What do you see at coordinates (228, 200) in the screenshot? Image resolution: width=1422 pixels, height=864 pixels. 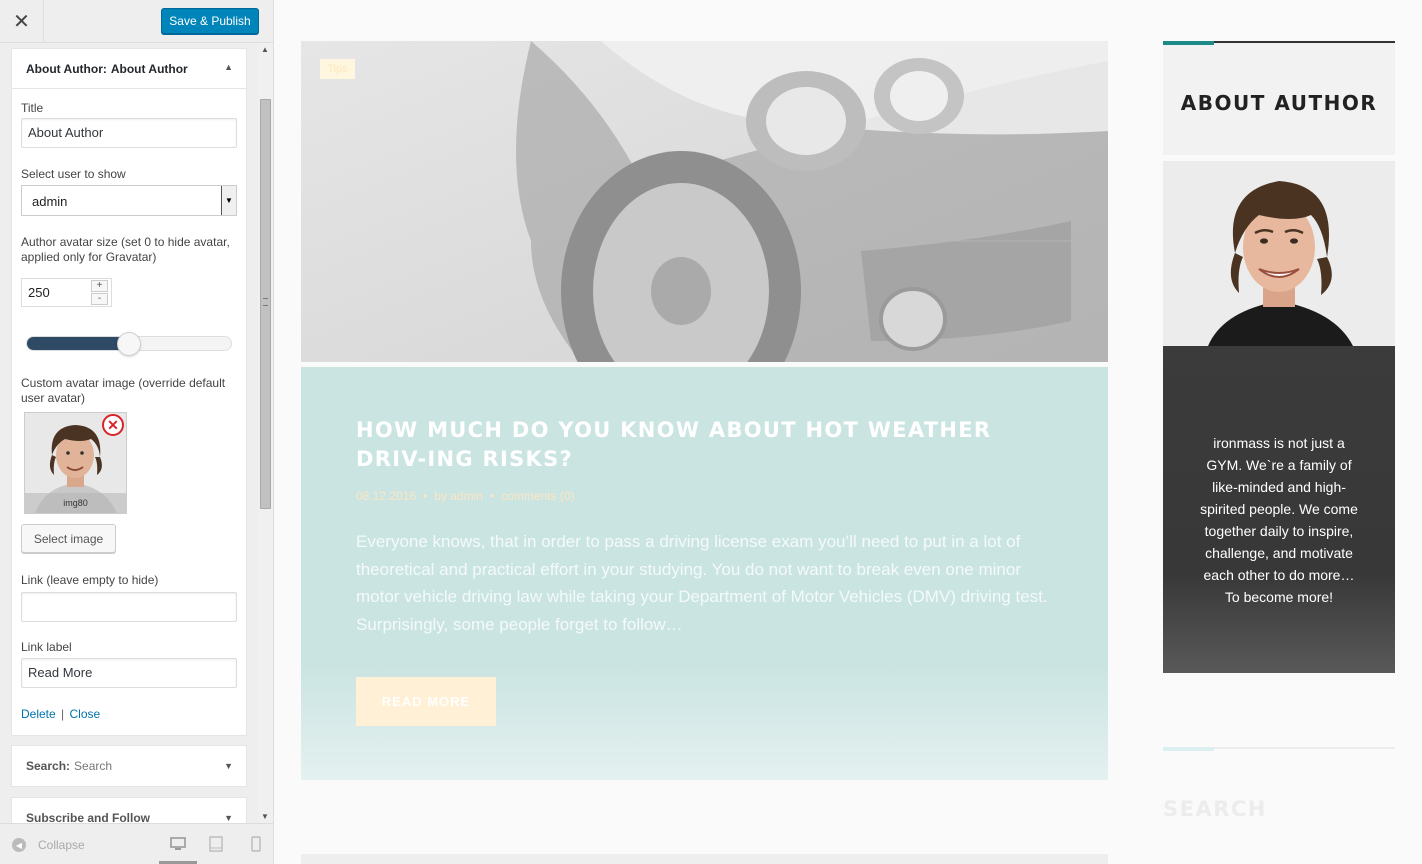 I see `chevron-down-icon: ▼` at bounding box center [228, 200].